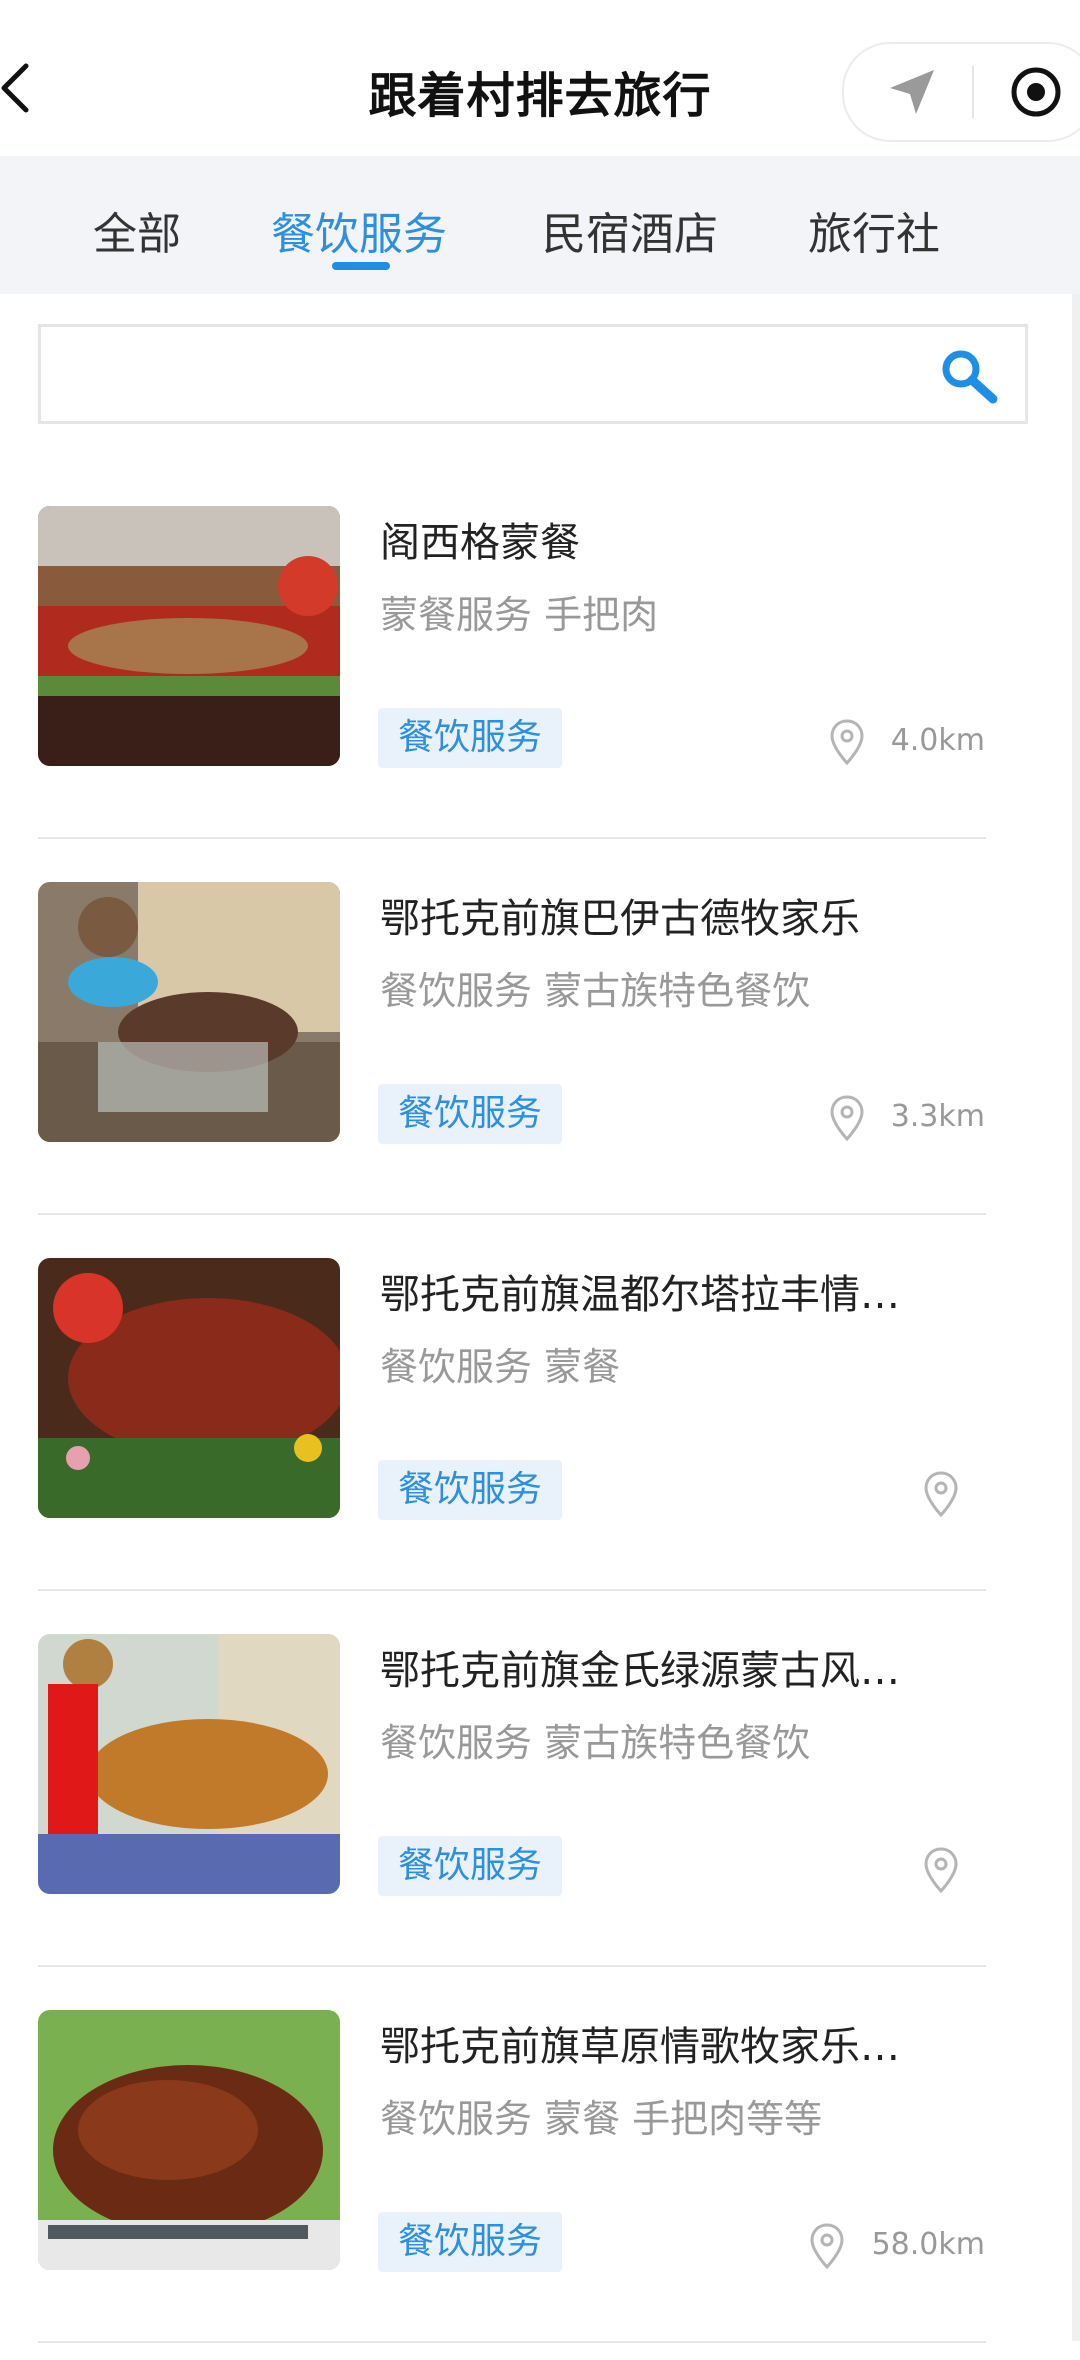  What do you see at coordinates (620, 919) in the screenshot?
I see `merchant-name: 鄂托克前旗巴伊古德牧家乐` at bounding box center [620, 919].